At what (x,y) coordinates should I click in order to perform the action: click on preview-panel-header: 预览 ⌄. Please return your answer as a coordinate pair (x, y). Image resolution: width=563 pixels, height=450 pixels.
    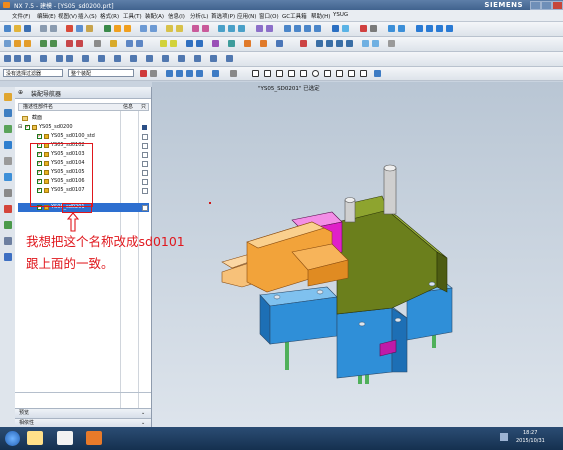
    Looking at the image, I should click on (83, 413).